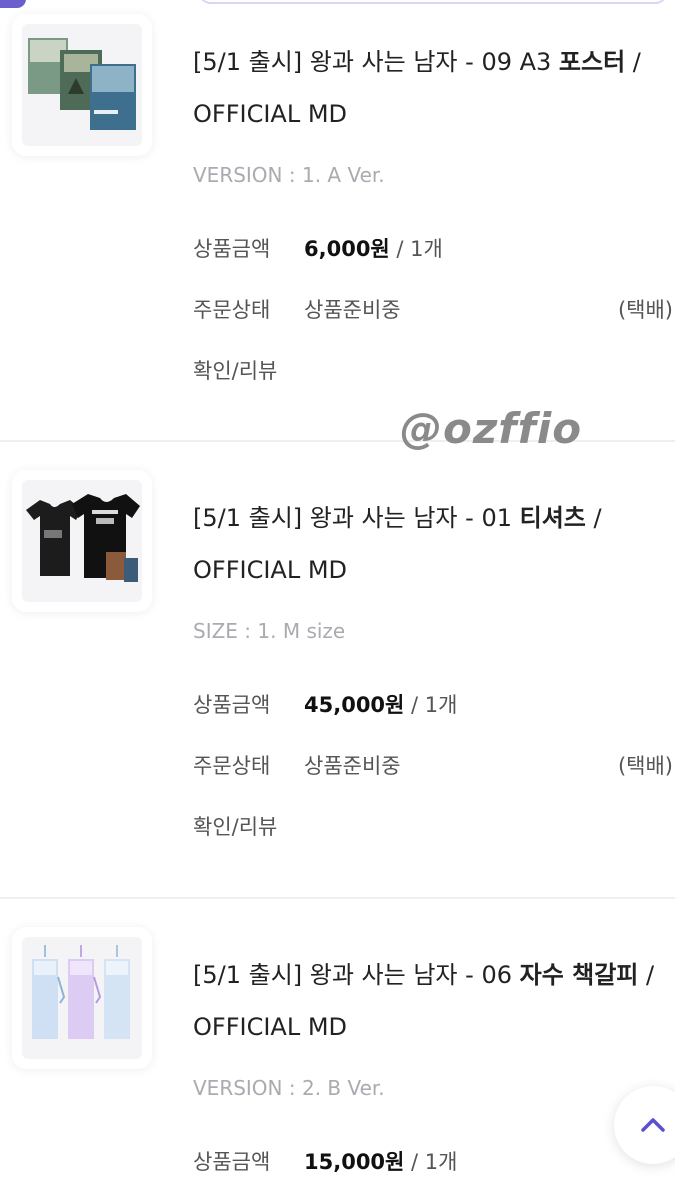 This screenshot has width=675, height=1200. I want to click on price-row: 상품금액 15,000원 / 1개, so click(433, 1161).